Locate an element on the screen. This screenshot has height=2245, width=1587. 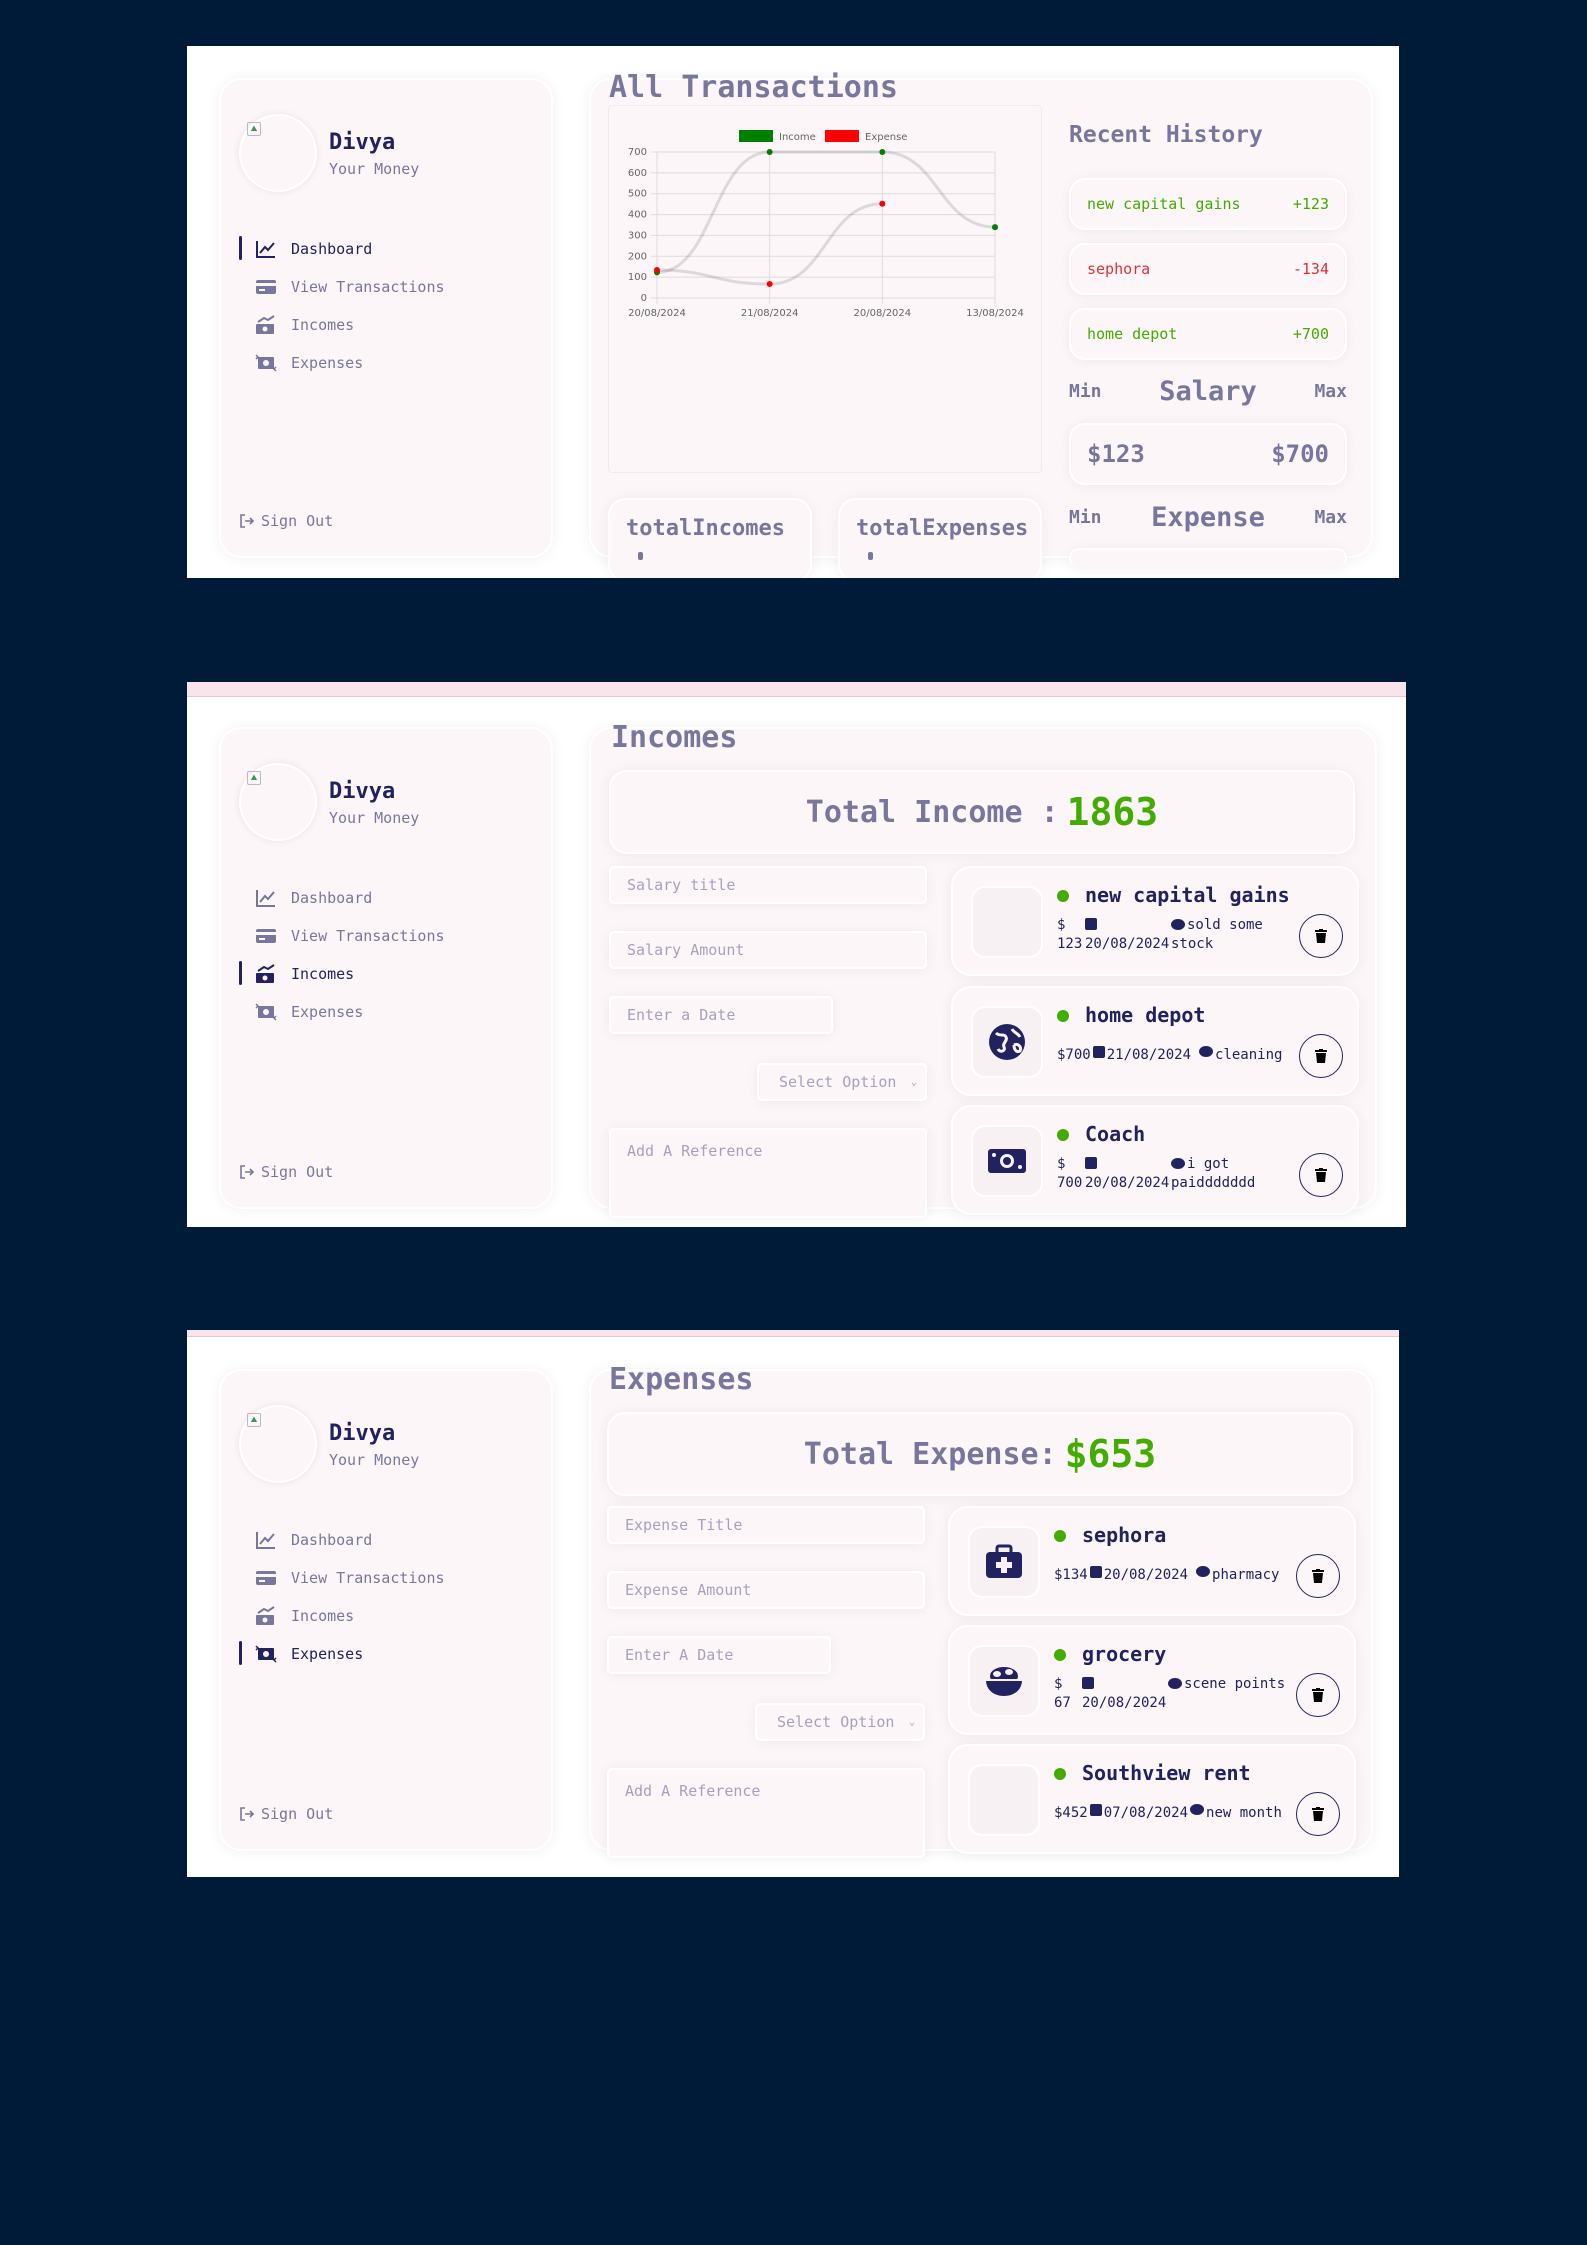
total-incomes-label: totalIncomes is located at coordinates (705, 528).